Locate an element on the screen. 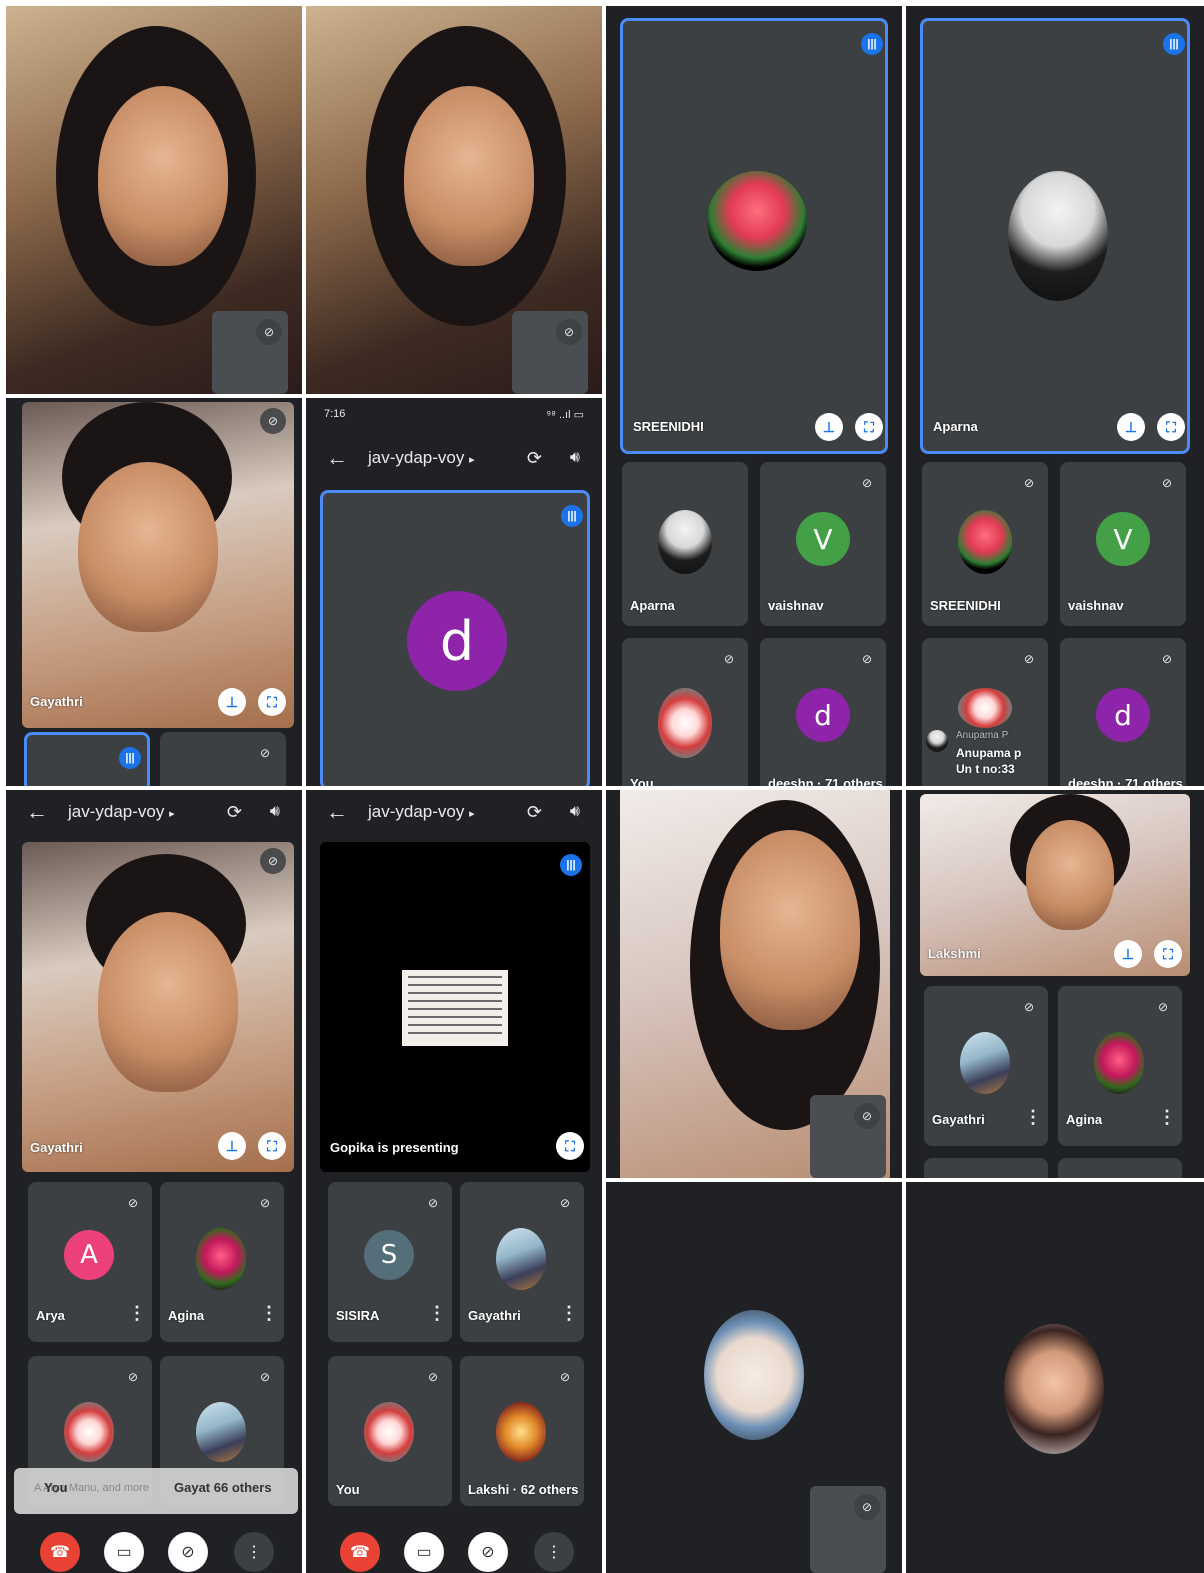 The height and width of the screenshot is (1573, 1204). toast-others: Gayat 66 others is located at coordinates (223, 1487).